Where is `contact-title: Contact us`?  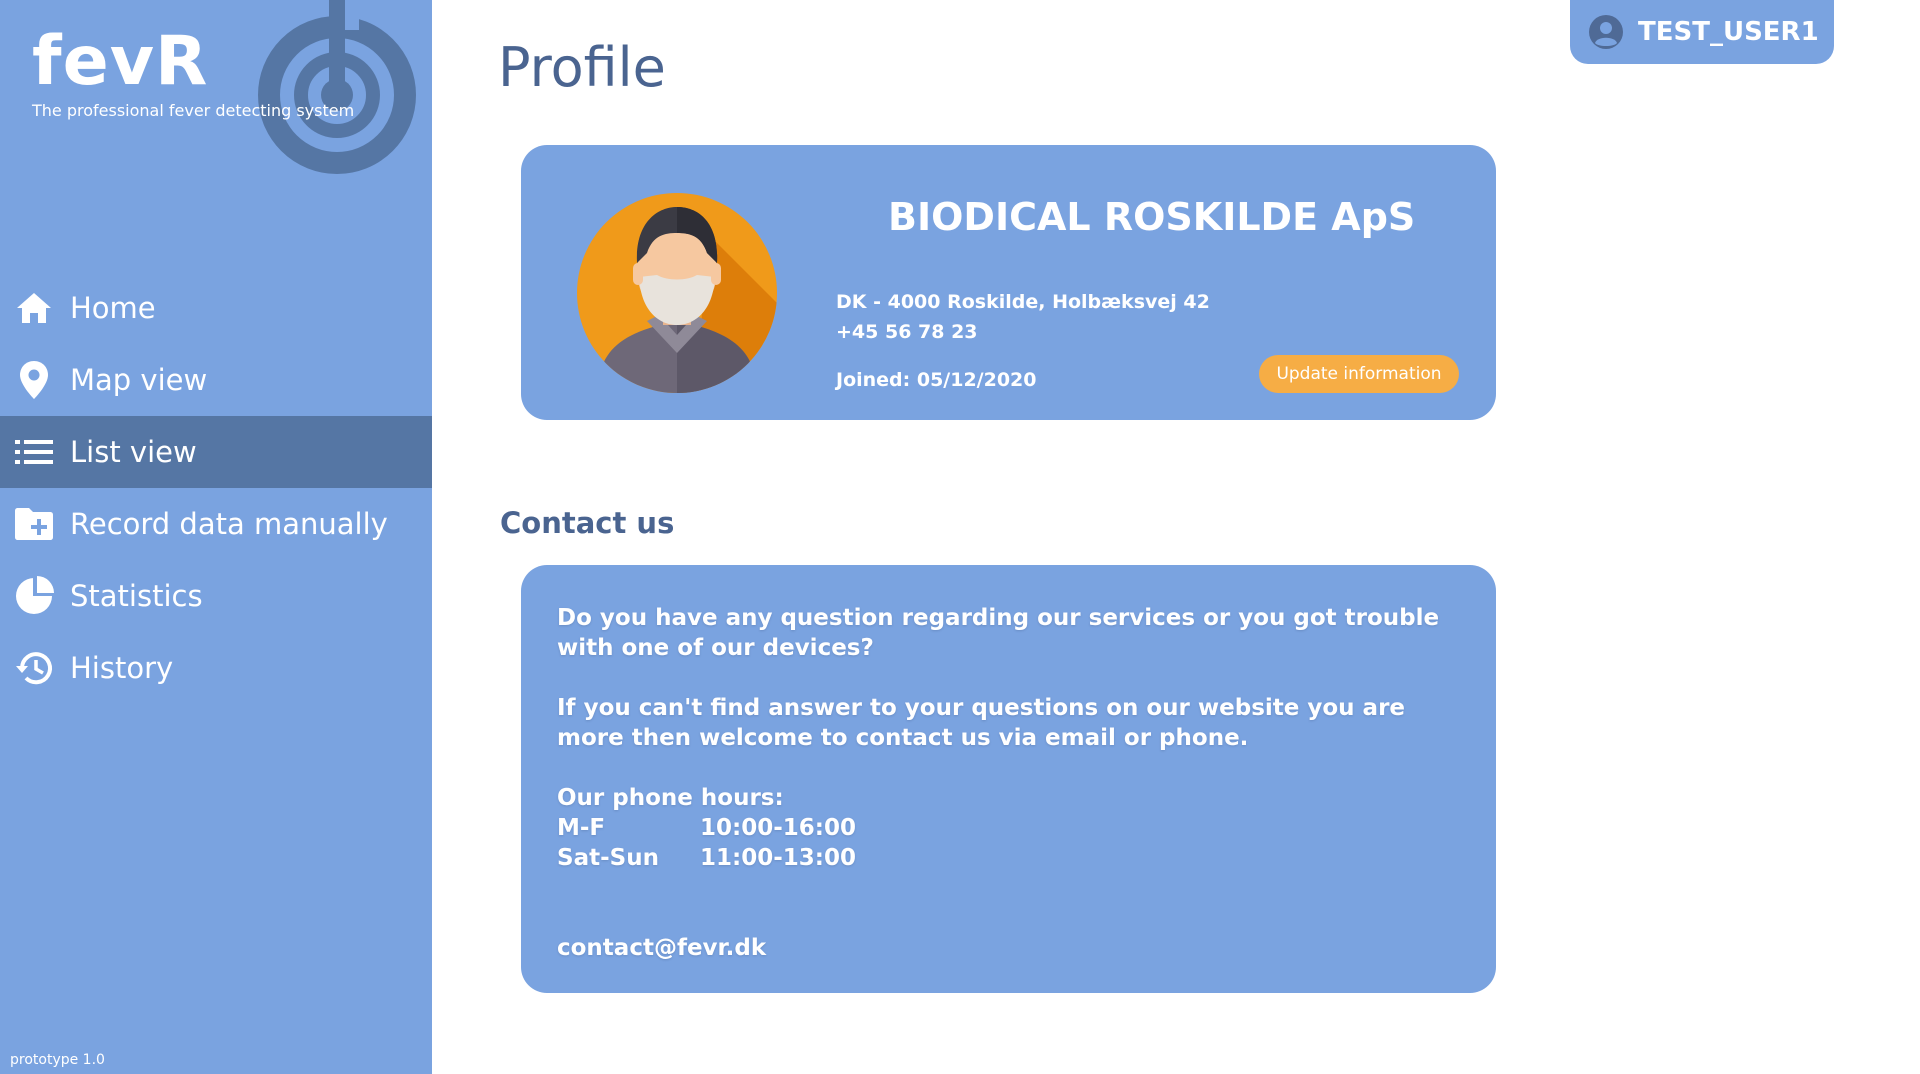 contact-title: Contact us is located at coordinates (587, 523).